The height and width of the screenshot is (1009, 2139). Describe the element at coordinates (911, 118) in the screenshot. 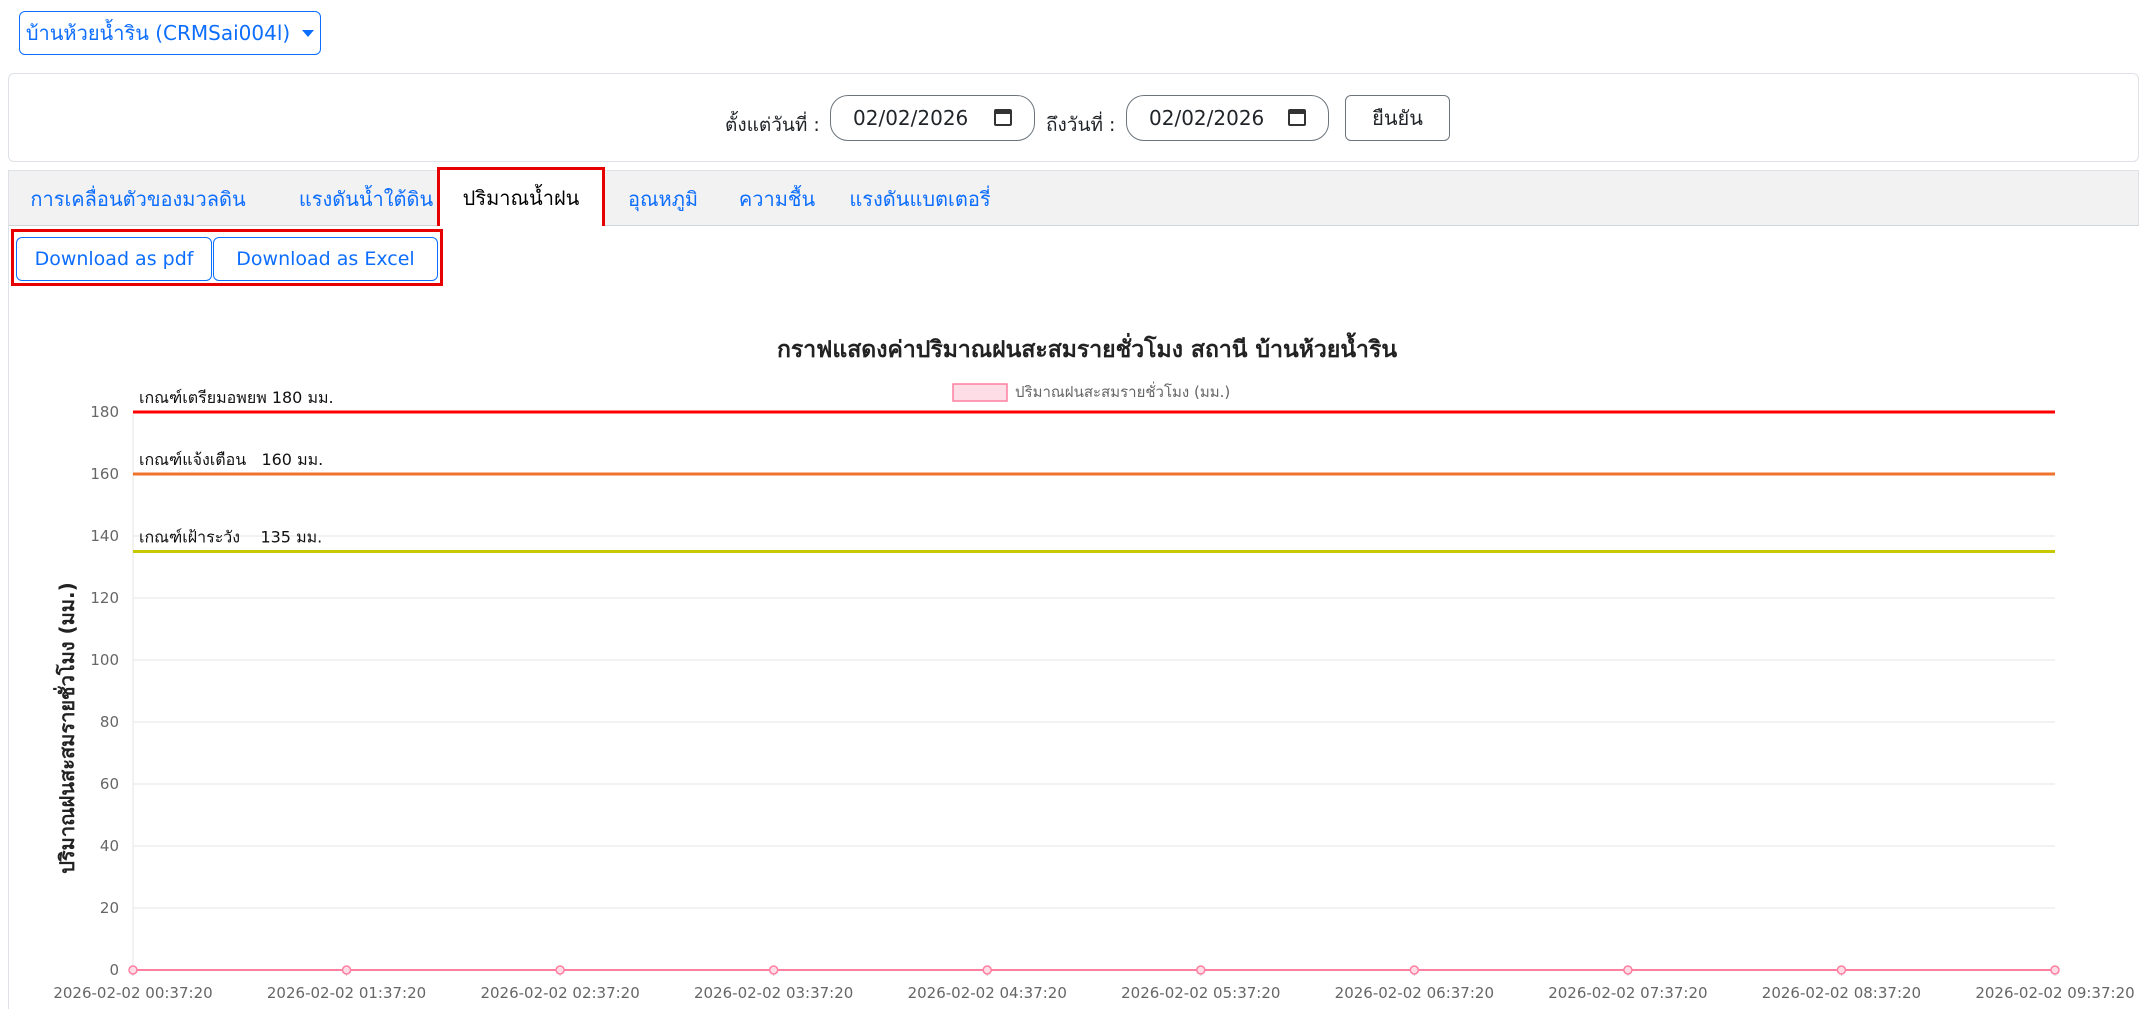

I see `from-date-value: 02/02/2026` at that location.